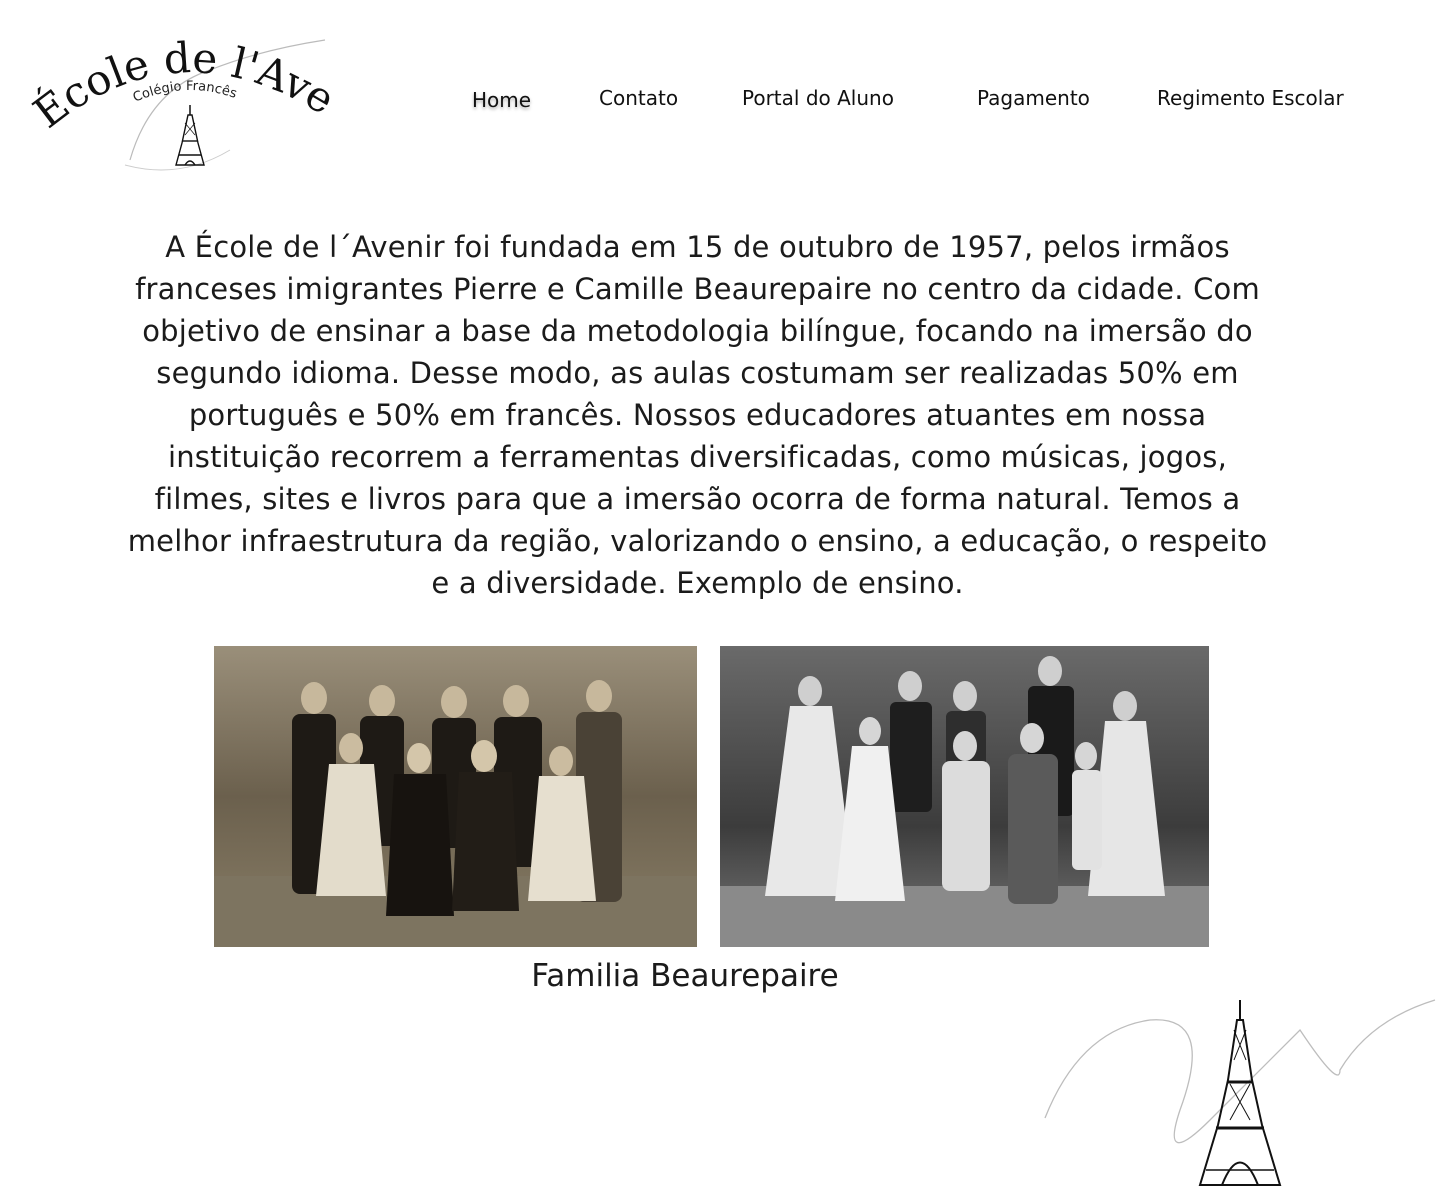 The width and height of the screenshot is (1440, 1204). What do you see at coordinates (455, 796) in the screenshot?
I see `family-photo-sepia` at bounding box center [455, 796].